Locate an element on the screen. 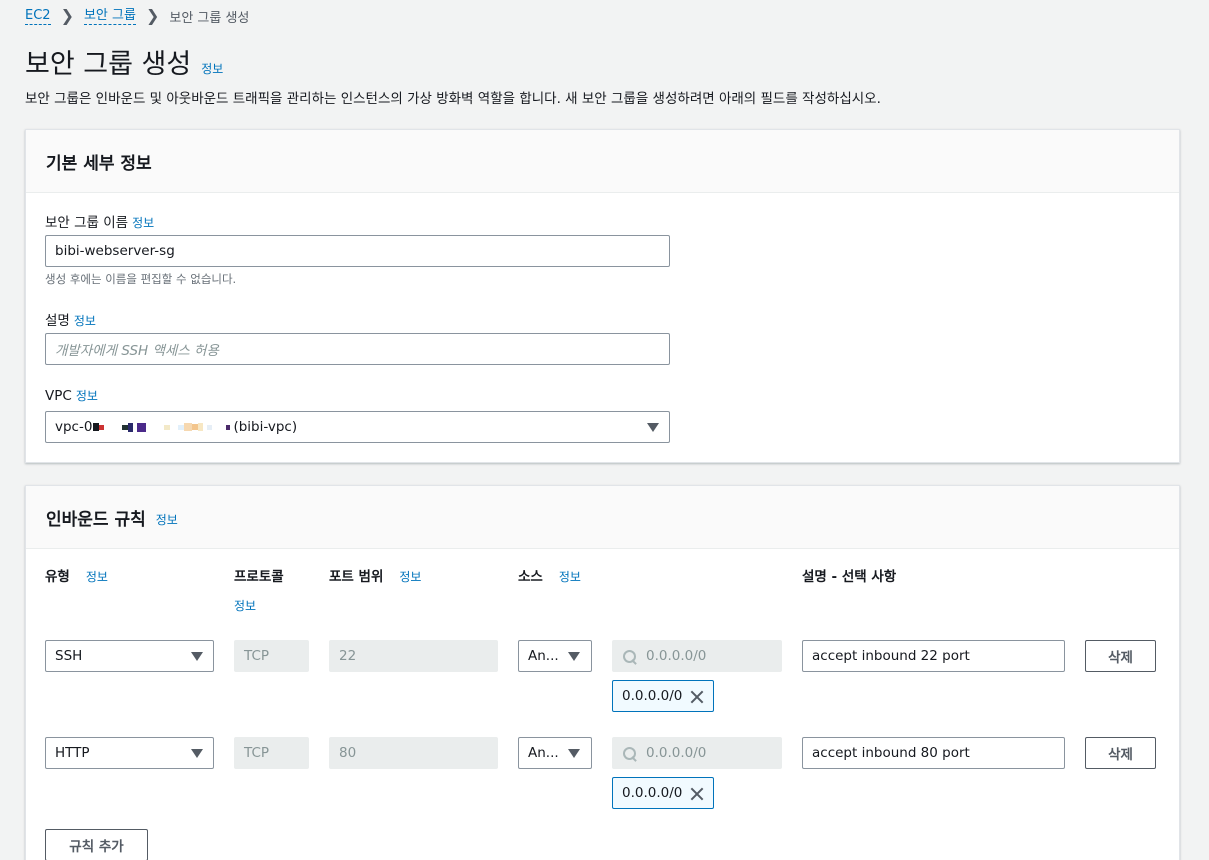  vpc-label: VPC is located at coordinates (58, 396).